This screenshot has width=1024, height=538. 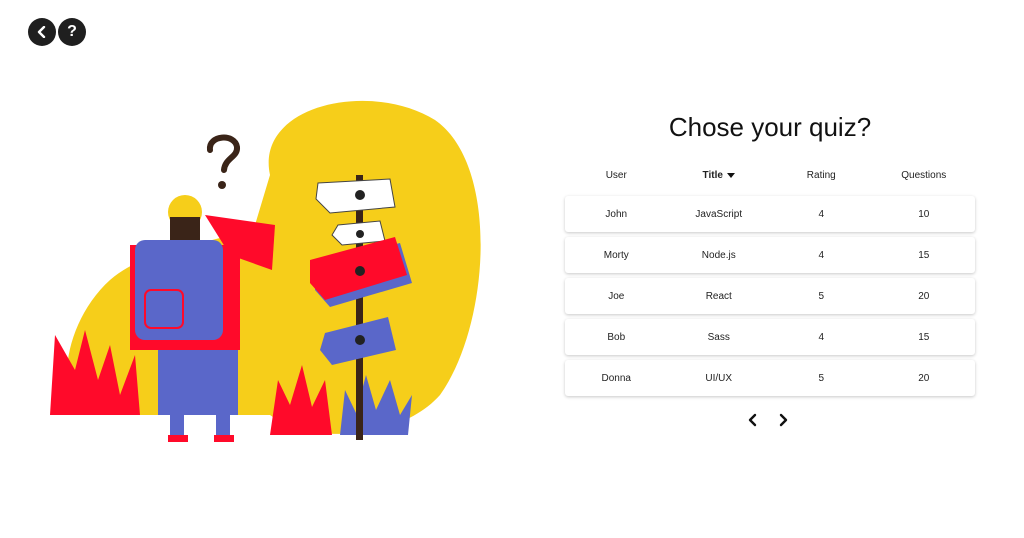 What do you see at coordinates (718, 255) in the screenshot?
I see `cell-title: Node.js` at bounding box center [718, 255].